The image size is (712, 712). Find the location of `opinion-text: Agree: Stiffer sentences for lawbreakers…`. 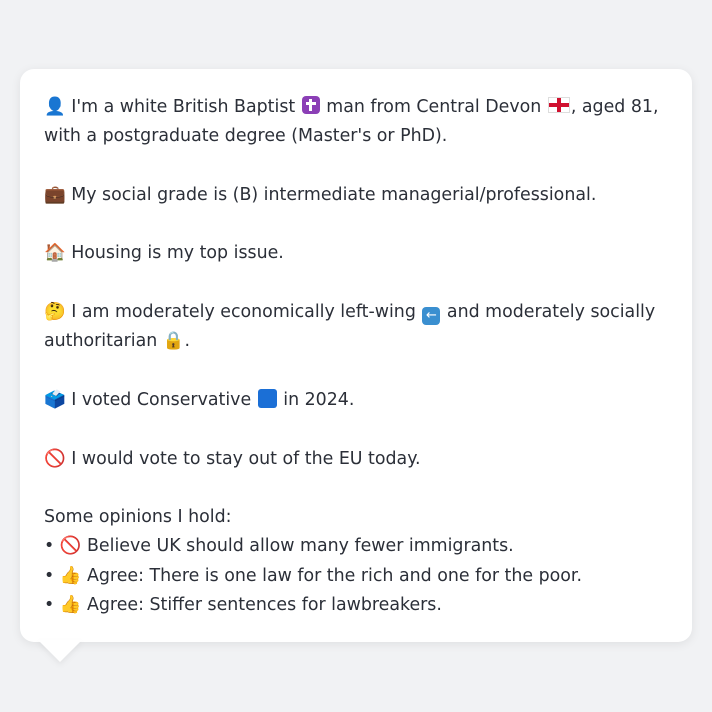

opinion-text: Agree: Stiffer sentences for lawbreakers… is located at coordinates (264, 605).